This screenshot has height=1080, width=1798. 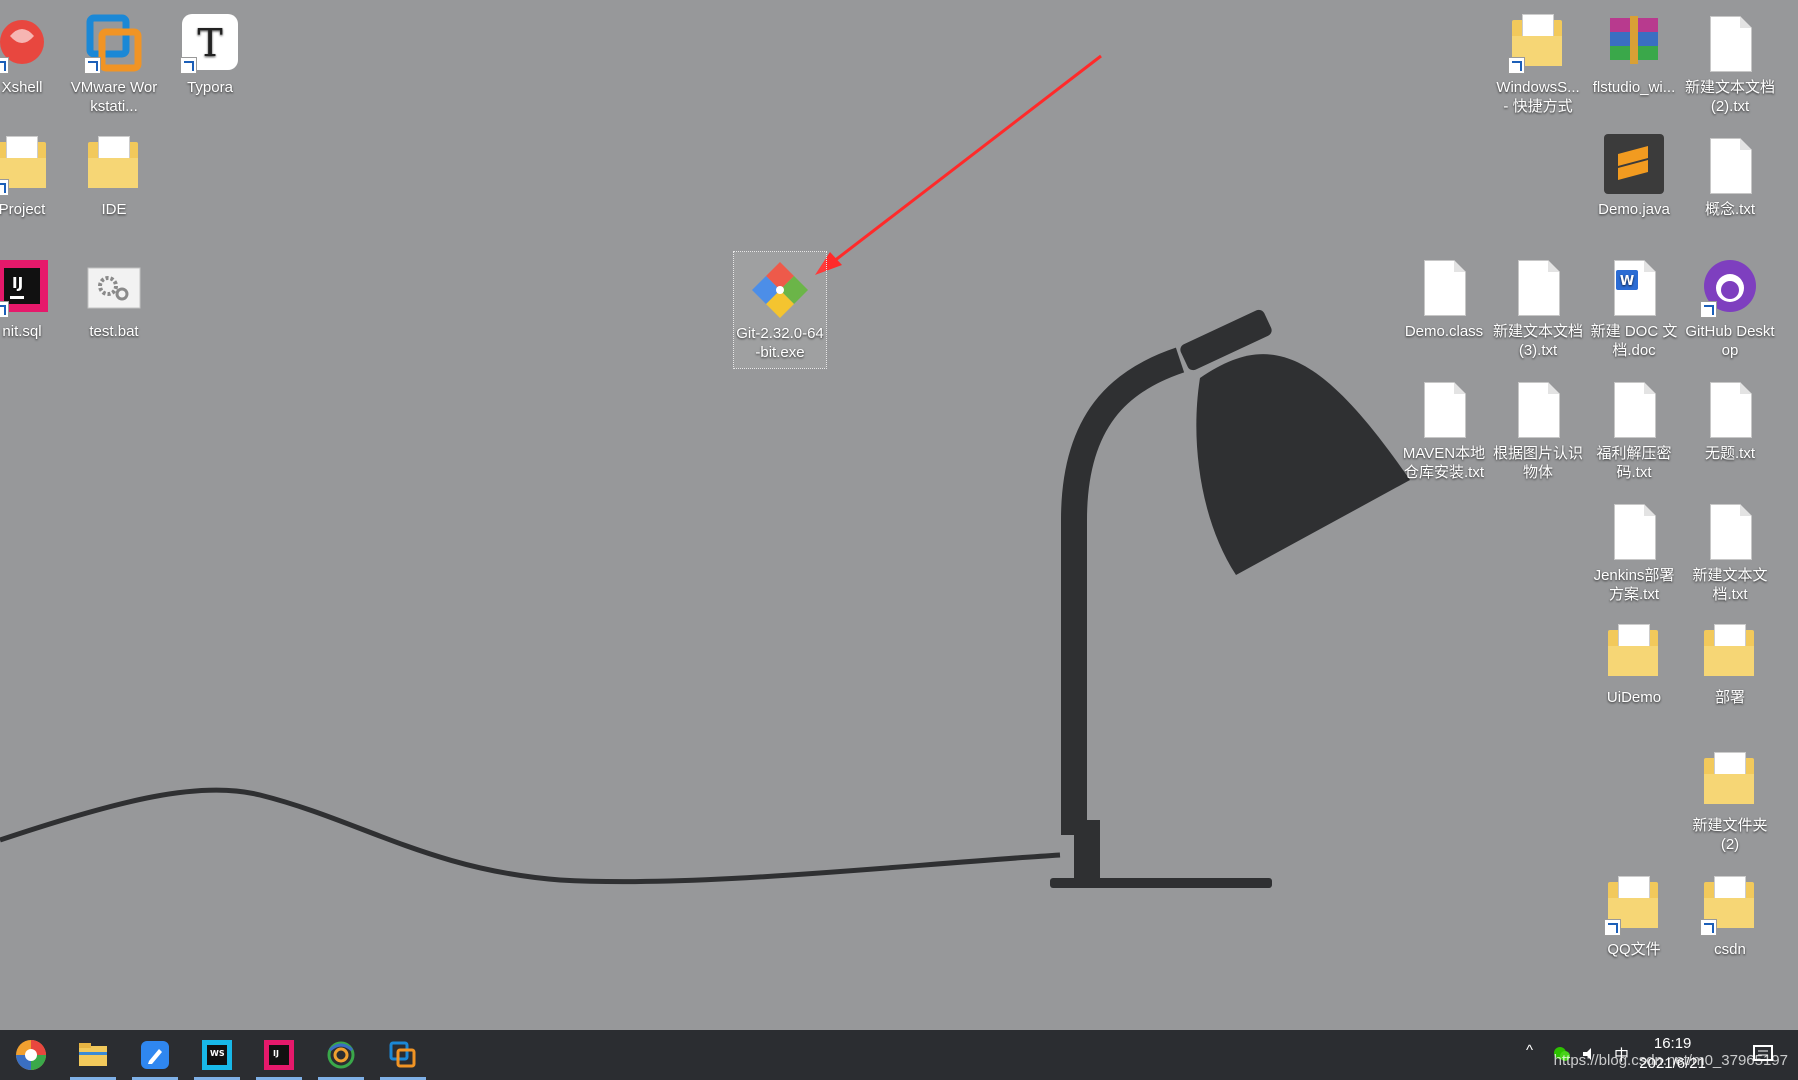 I want to click on desktop-icon-new-doc: W 新建 DOC 文档.doc, so click(x=1634, y=308).